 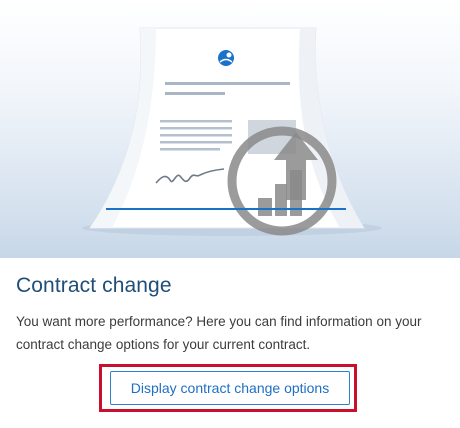 I want to click on display-contract-change-options-button: Display contract change options, so click(x=230, y=388).